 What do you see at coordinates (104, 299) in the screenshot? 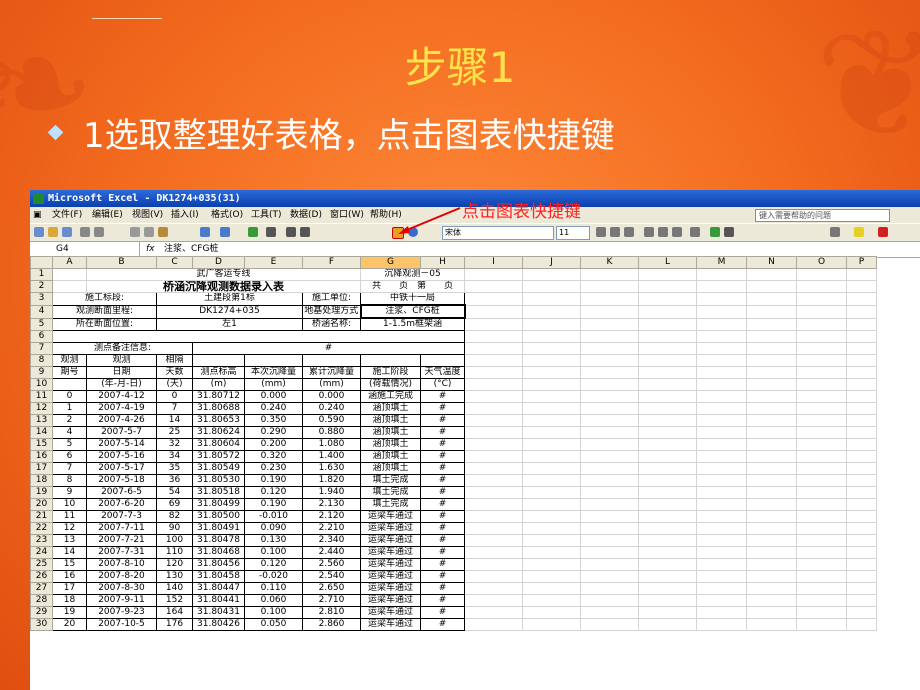
I see `cell: 施工标段:` at bounding box center [104, 299].